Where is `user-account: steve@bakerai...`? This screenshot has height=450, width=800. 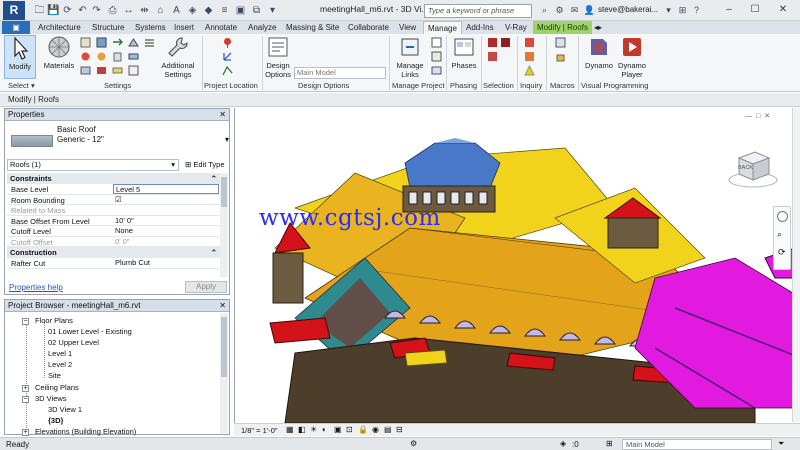 user-account: steve@bakerai... is located at coordinates (628, 9).